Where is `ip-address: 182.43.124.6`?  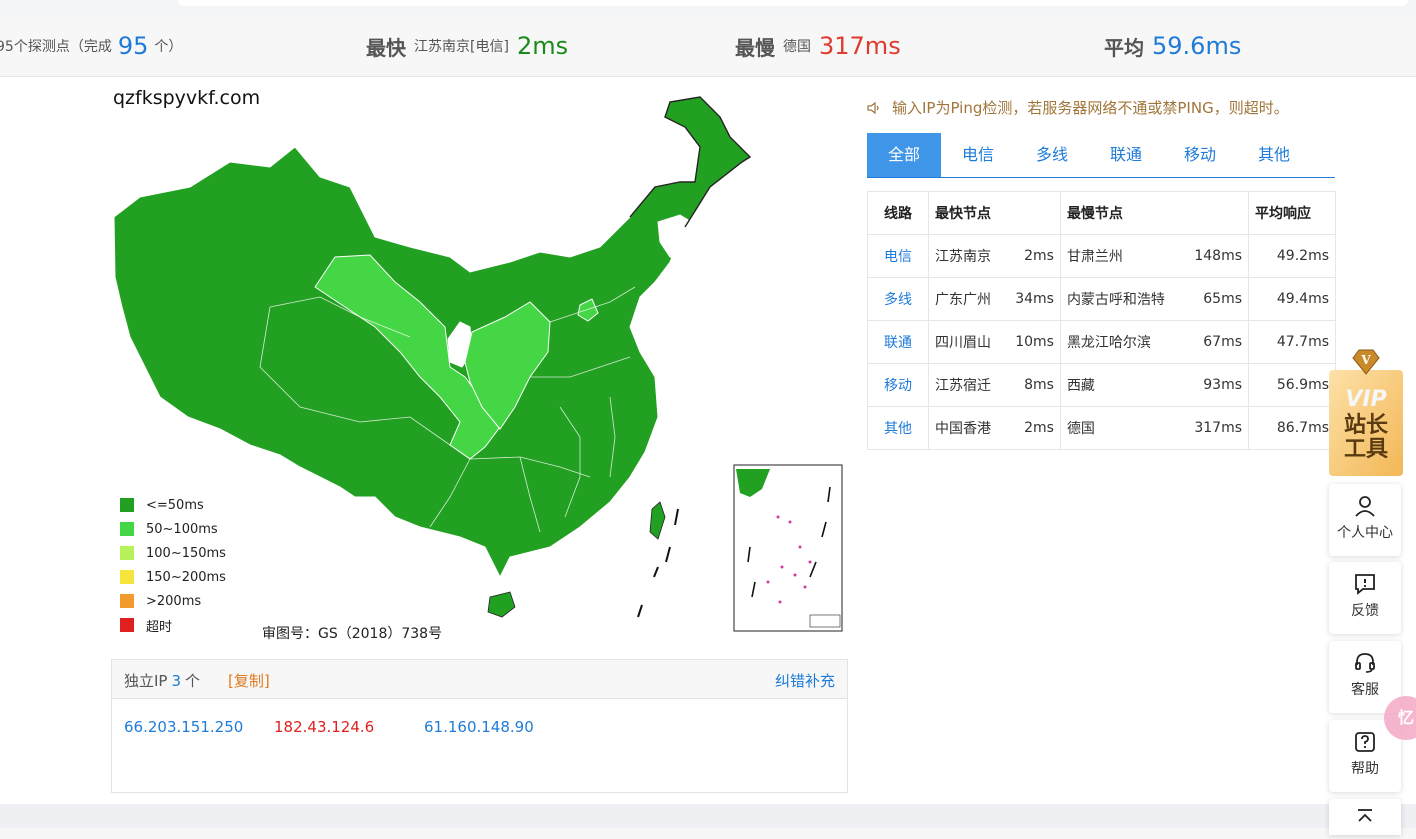
ip-address: 182.43.124.6 is located at coordinates (324, 727).